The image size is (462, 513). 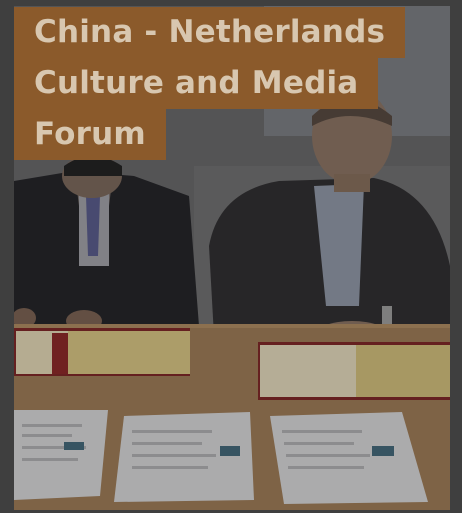 What do you see at coordinates (196, 83) in the screenshot?
I see `title-line-2: Culture and Media` at bounding box center [196, 83].